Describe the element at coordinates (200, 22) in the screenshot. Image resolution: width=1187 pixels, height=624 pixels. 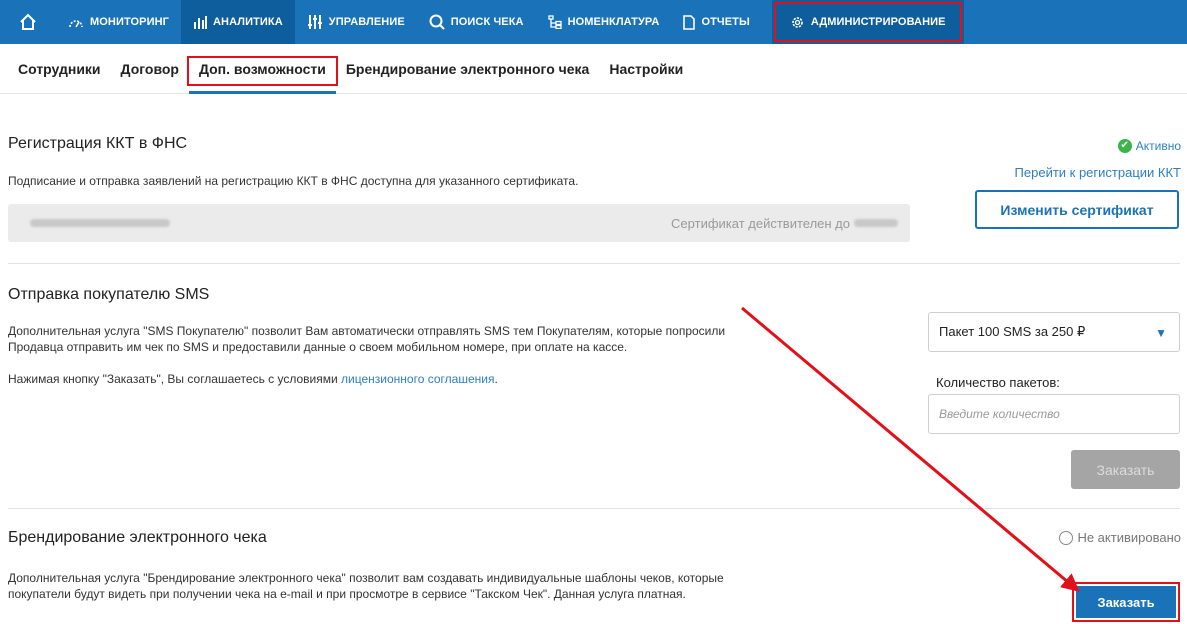
I see `bar-chart-icon` at that location.